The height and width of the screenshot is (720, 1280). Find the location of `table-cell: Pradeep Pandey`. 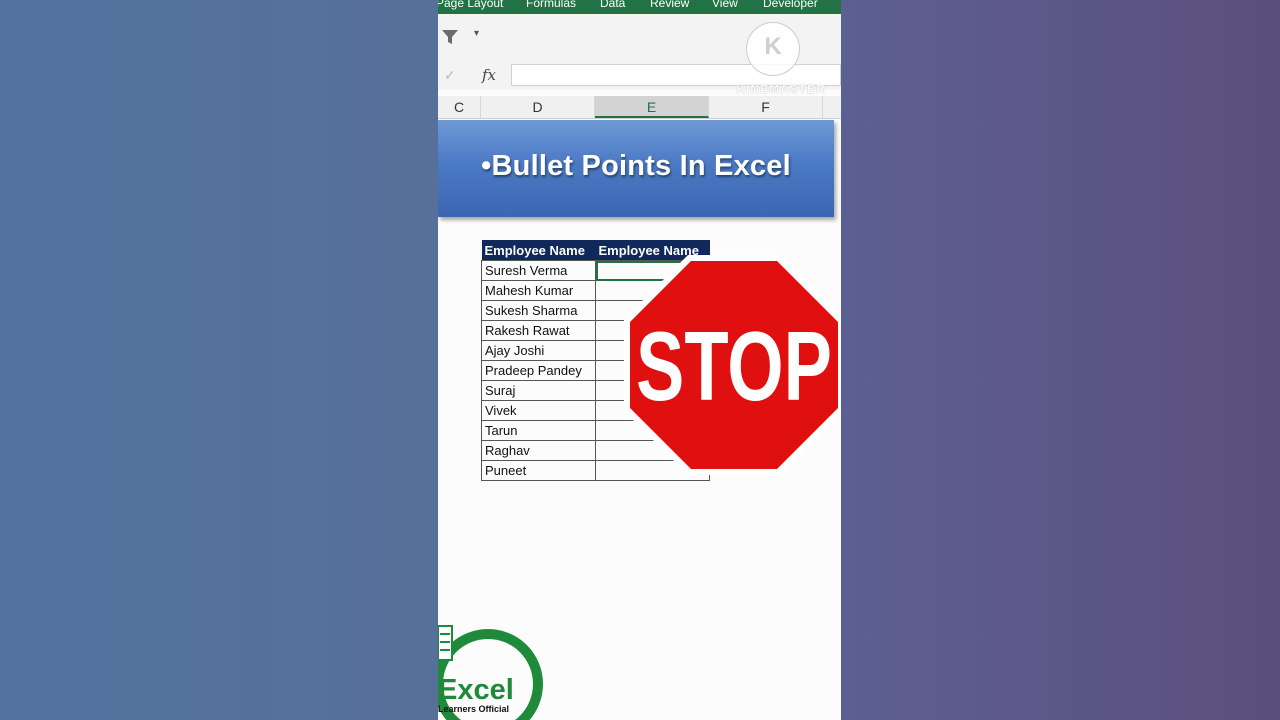

table-cell: Pradeep Pandey is located at coordinates (538, 370).